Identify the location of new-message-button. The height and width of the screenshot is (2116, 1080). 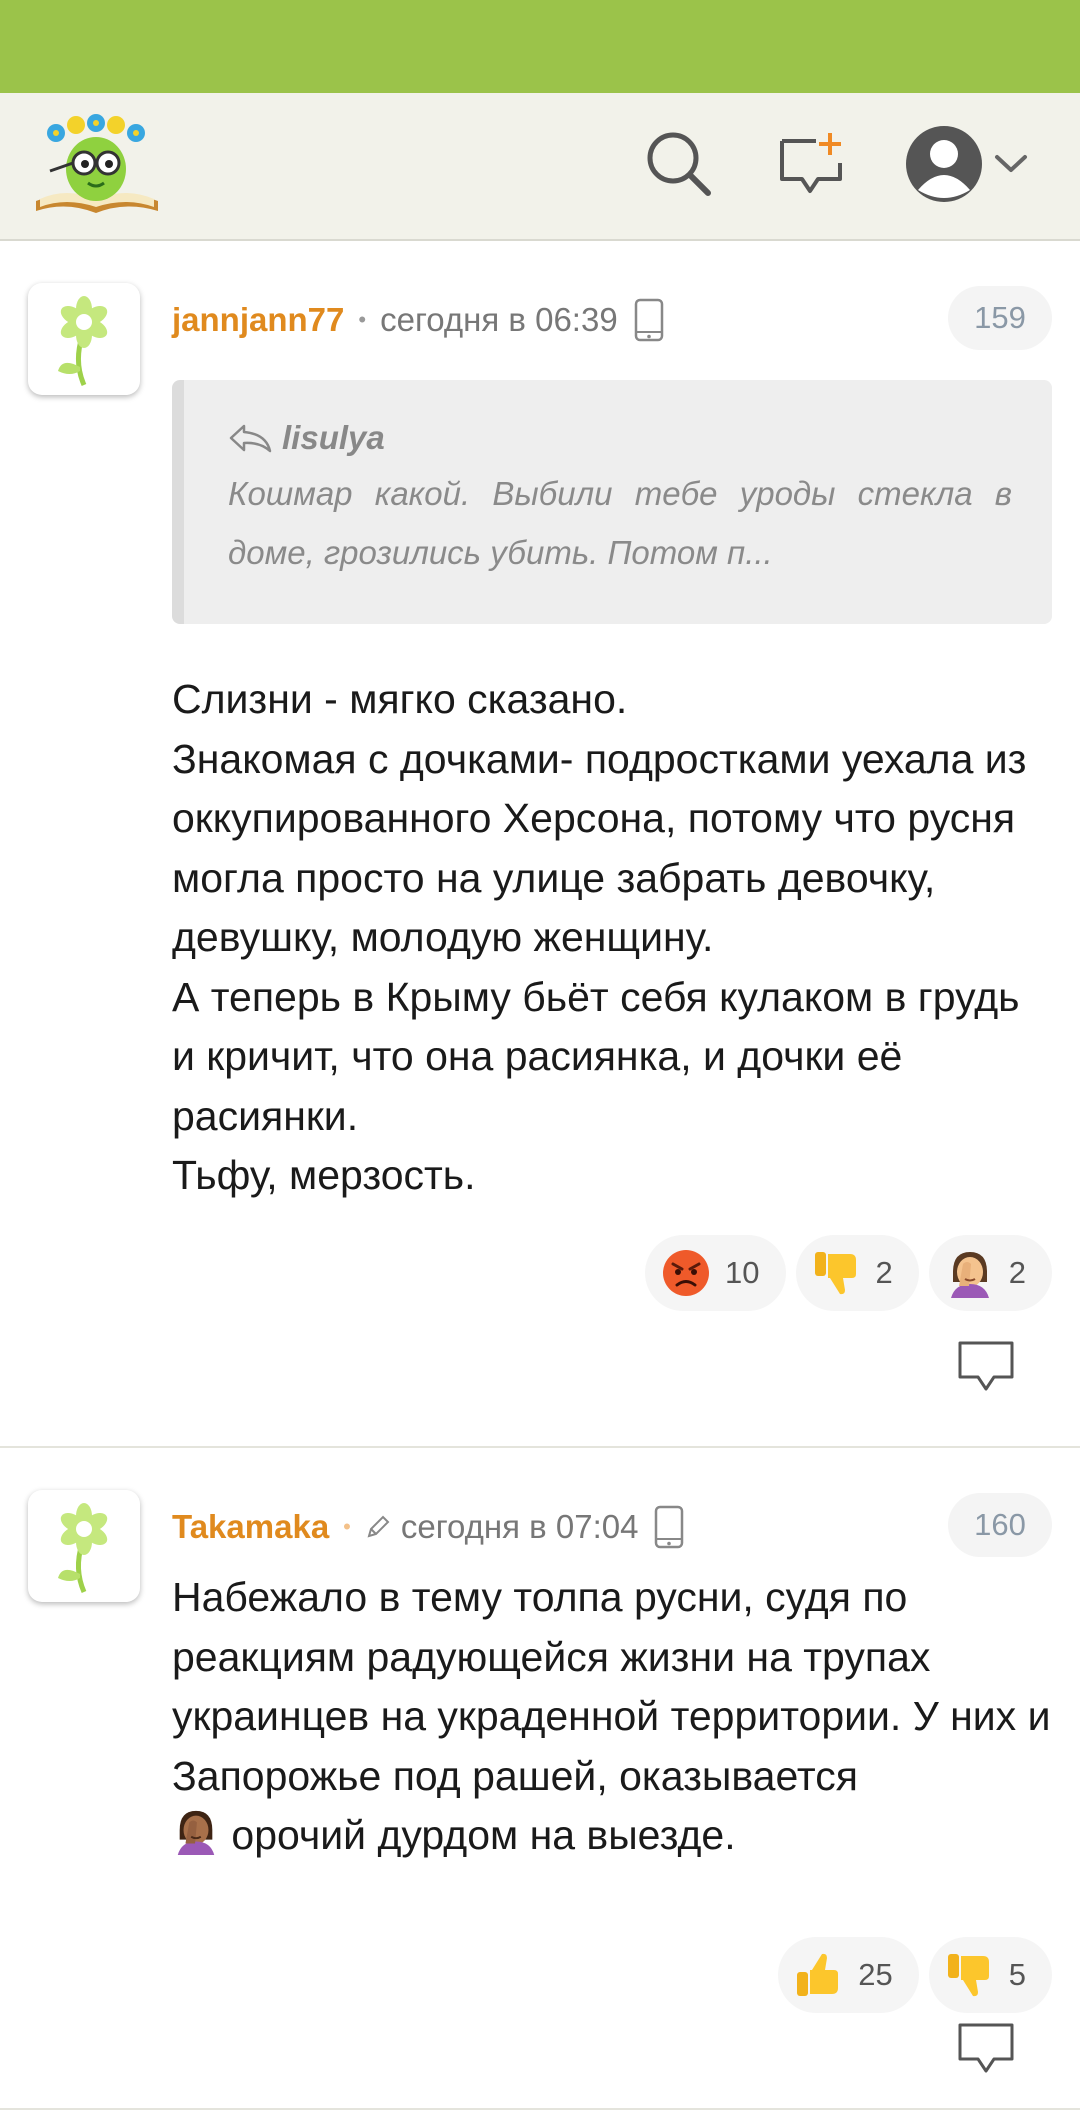
(811, 166).